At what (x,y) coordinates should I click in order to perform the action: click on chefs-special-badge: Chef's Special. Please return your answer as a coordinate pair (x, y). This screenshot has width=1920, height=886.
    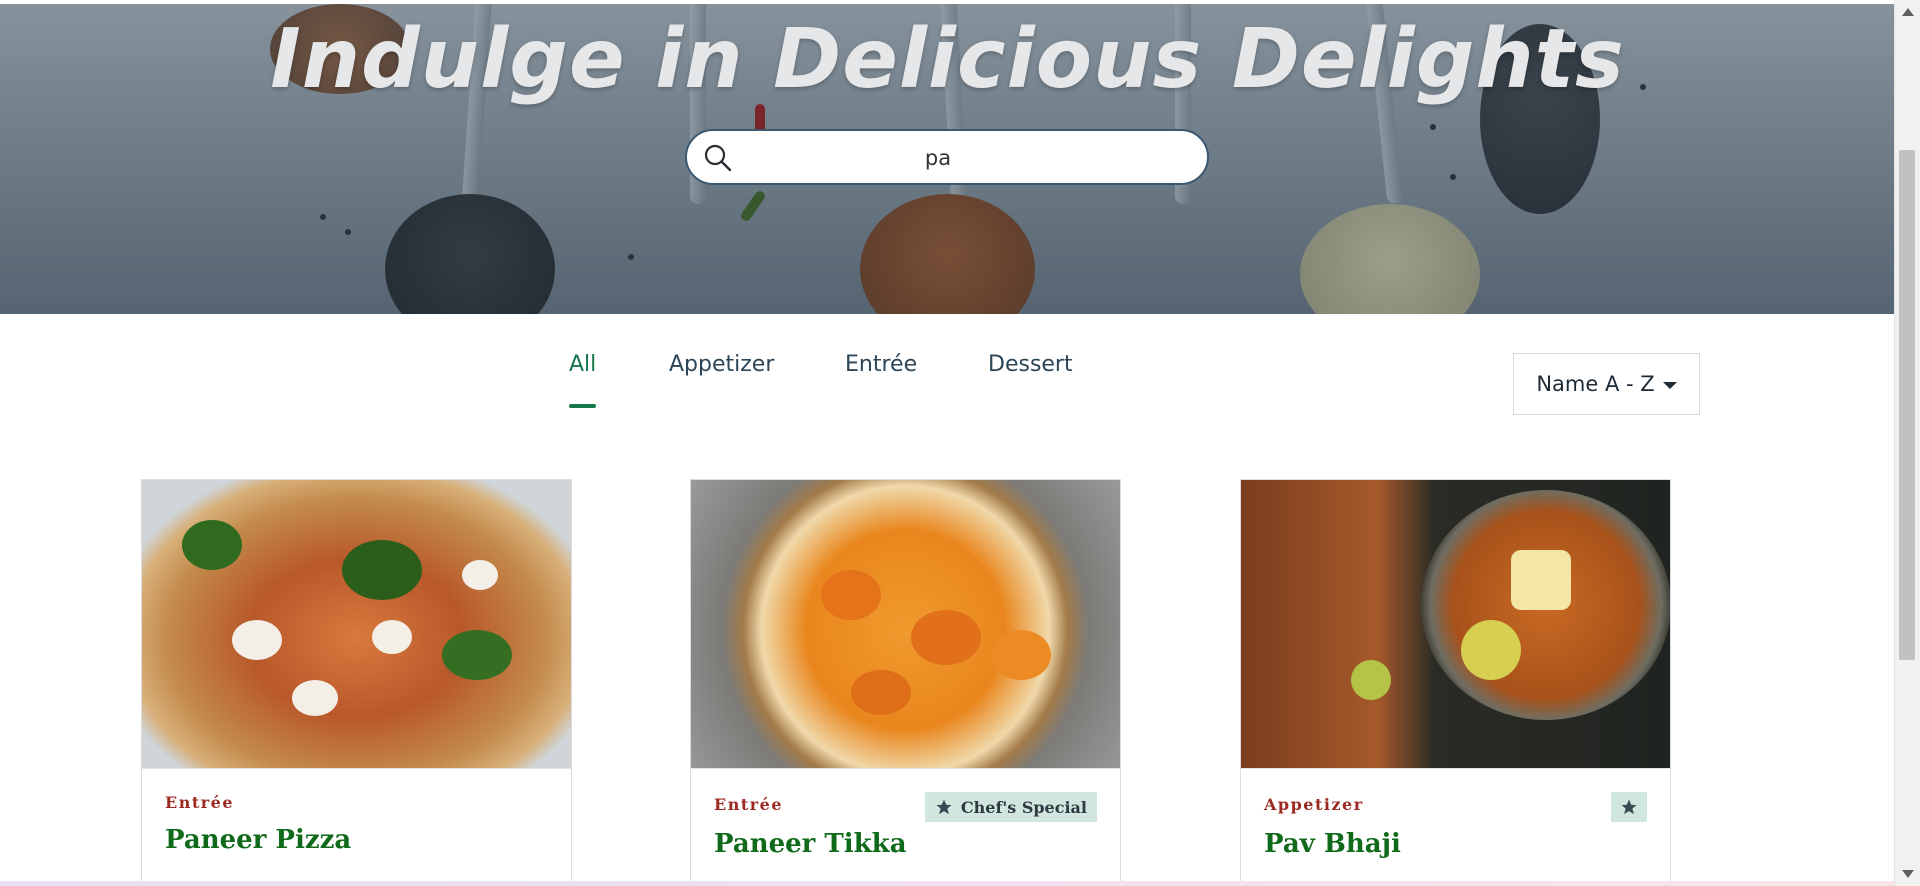
    Looking at the image, I should click on (1010, 807).